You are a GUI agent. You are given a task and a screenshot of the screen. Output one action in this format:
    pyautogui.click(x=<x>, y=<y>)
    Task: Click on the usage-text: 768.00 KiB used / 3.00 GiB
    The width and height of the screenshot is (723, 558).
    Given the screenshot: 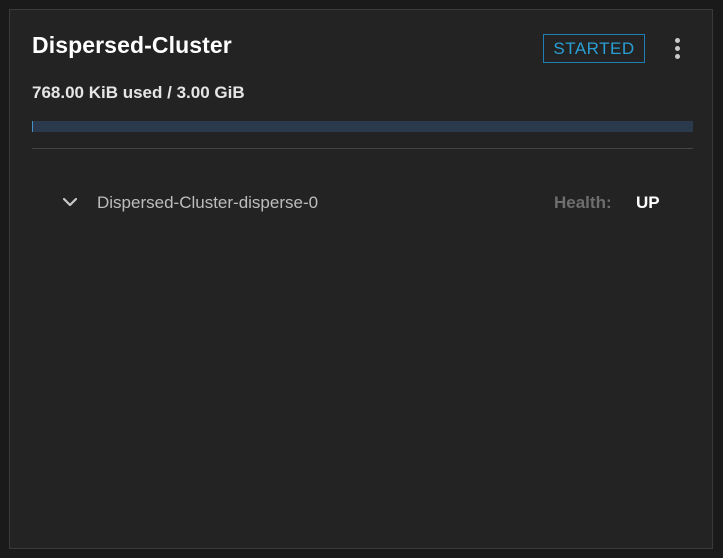 What is the action you would take?
    pyautogui.click(x=138, y=92)
    